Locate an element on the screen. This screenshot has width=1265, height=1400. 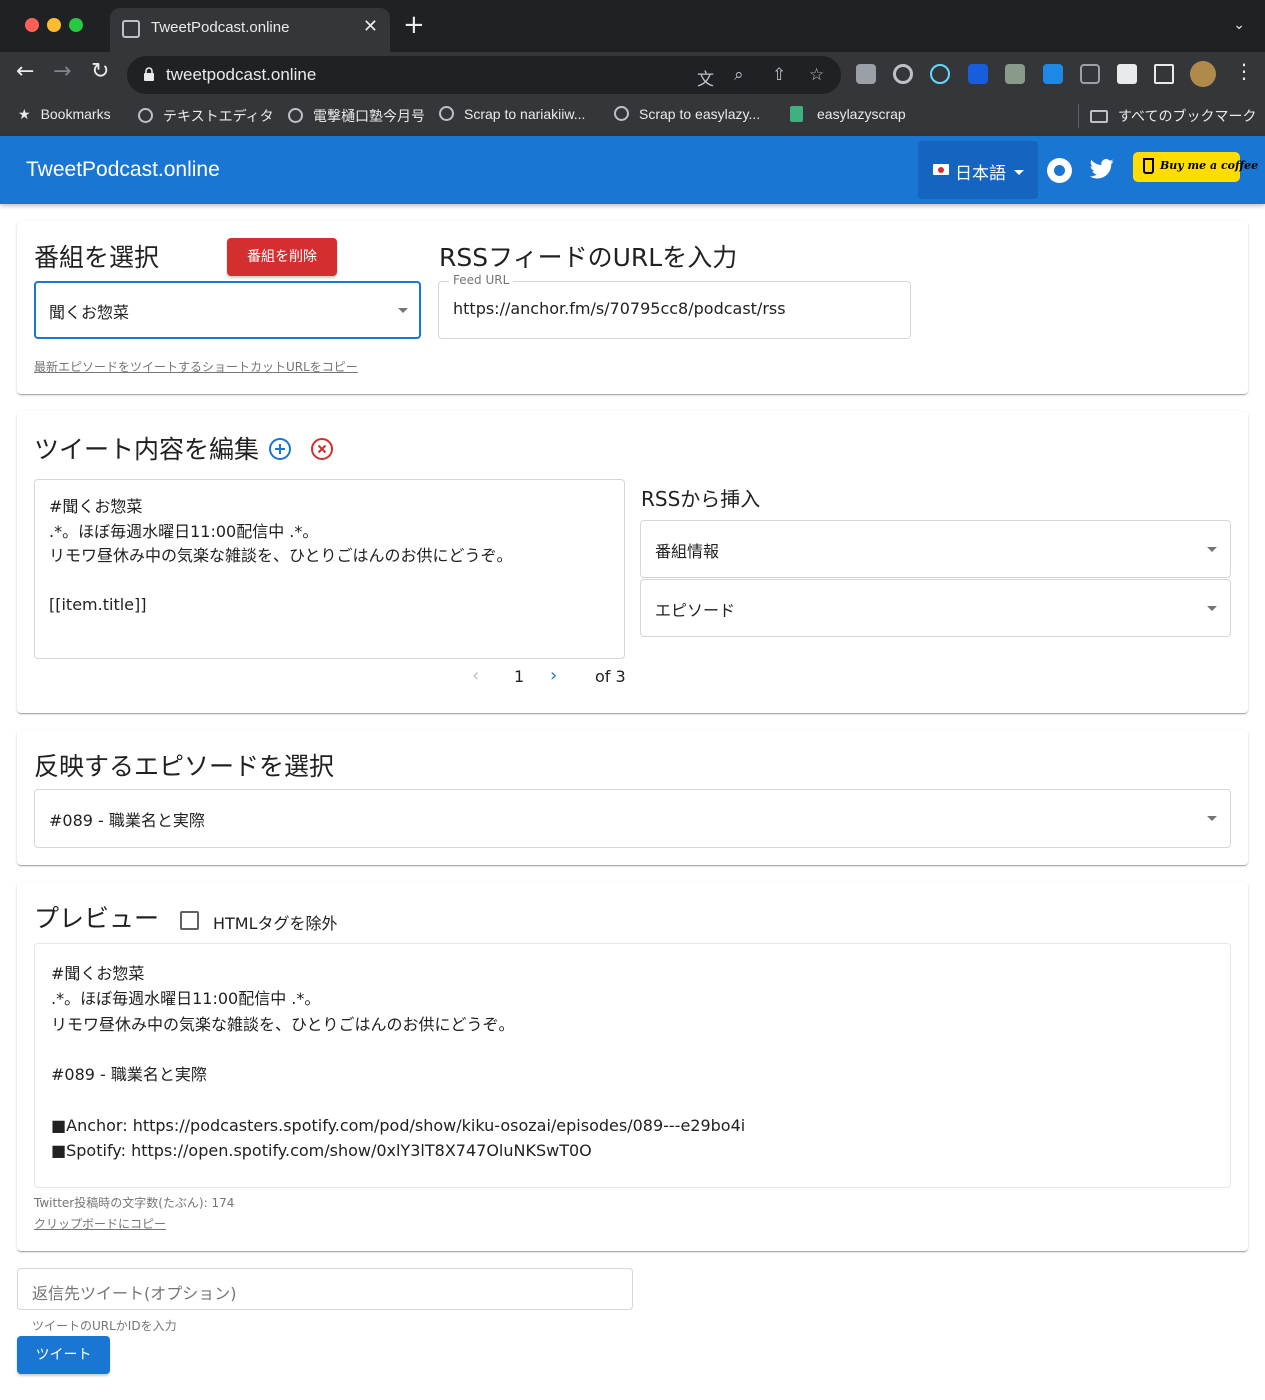
reply-tweet-input: 返信先ツイート(オプション) is located at coordinates (325, 1289).